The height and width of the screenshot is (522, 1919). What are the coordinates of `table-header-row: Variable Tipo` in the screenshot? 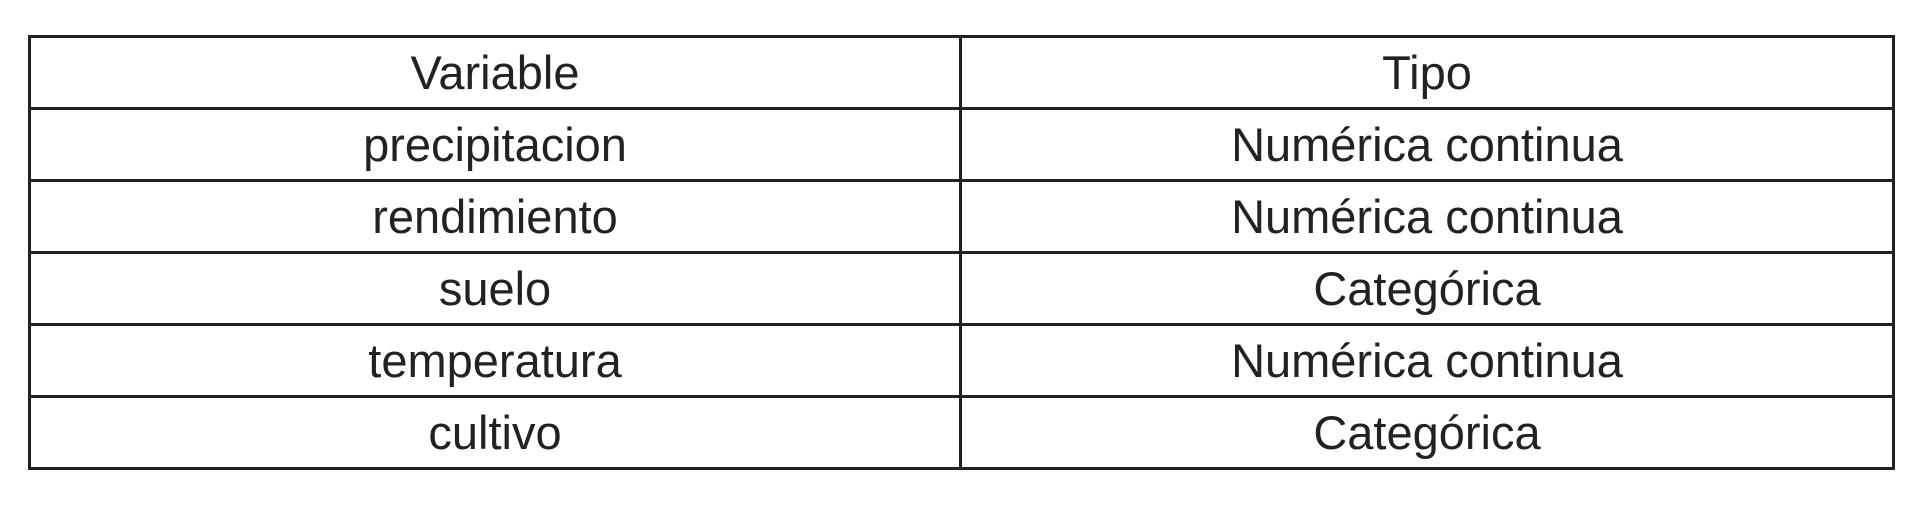 It's located at (961, 72).